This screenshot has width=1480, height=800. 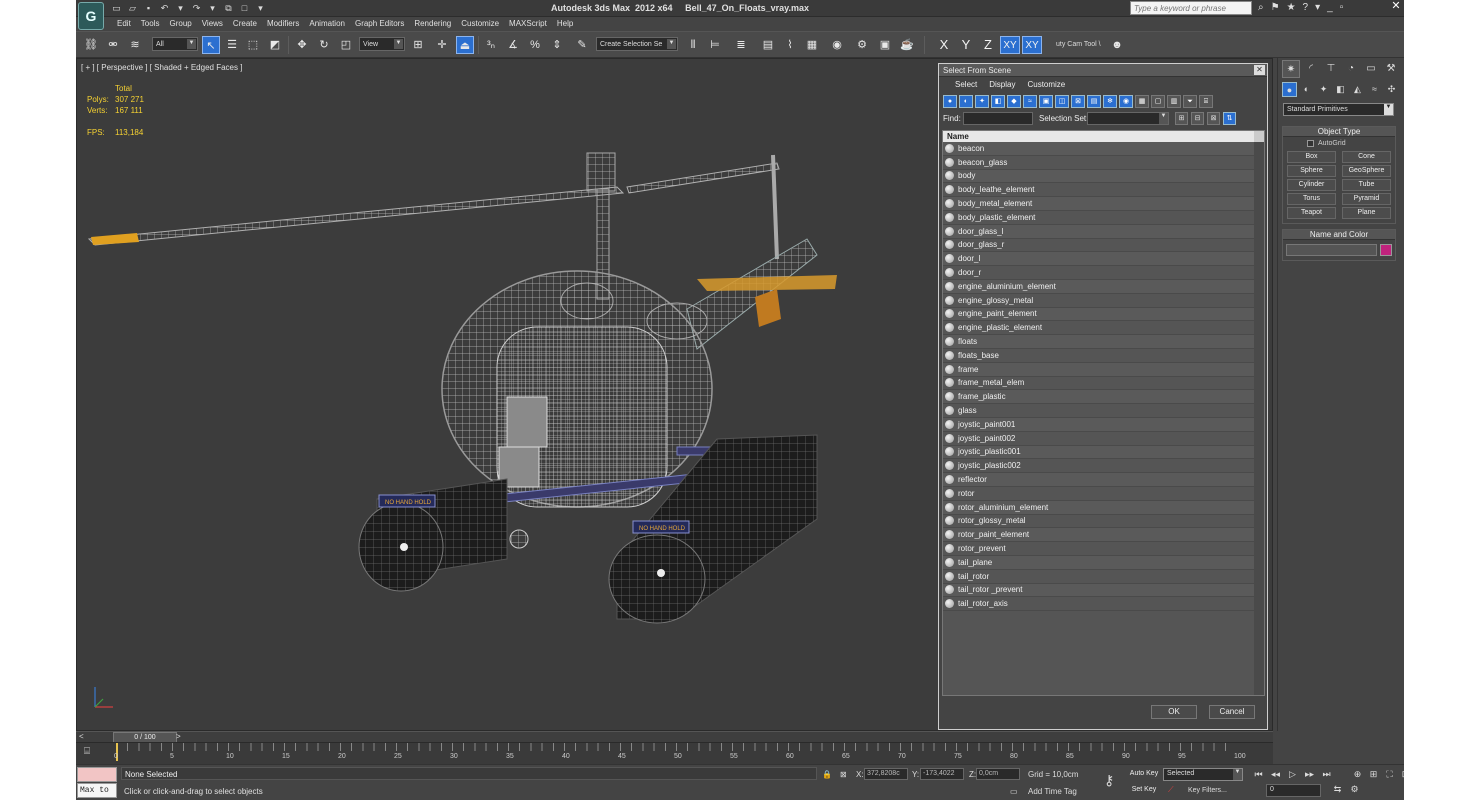 I want to click on object-type-title: Object Type, so click(x=1339, y=132).